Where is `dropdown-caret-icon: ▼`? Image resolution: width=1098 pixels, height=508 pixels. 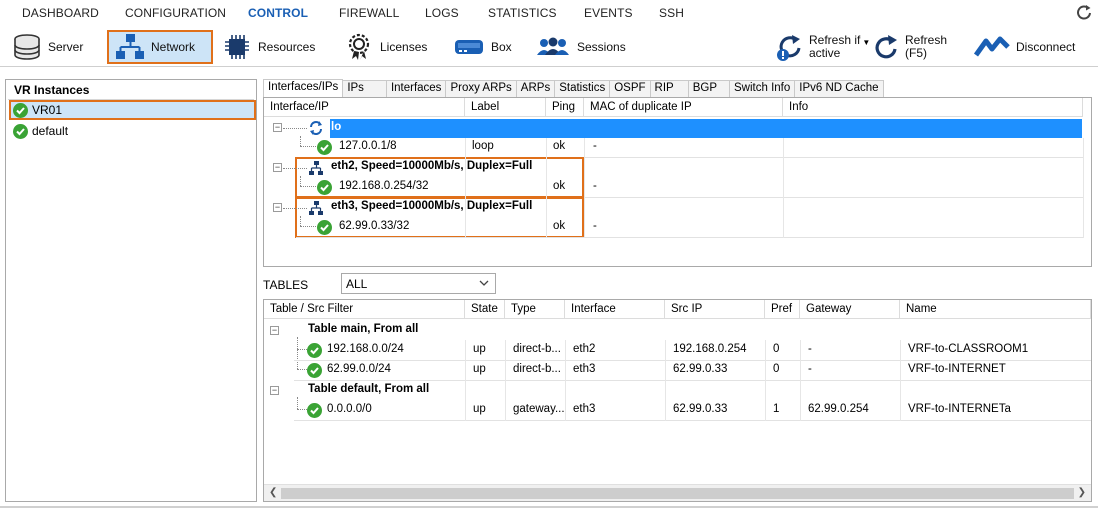
dropdown-caret-icon: ▼ is located at coordinates (866, 42).